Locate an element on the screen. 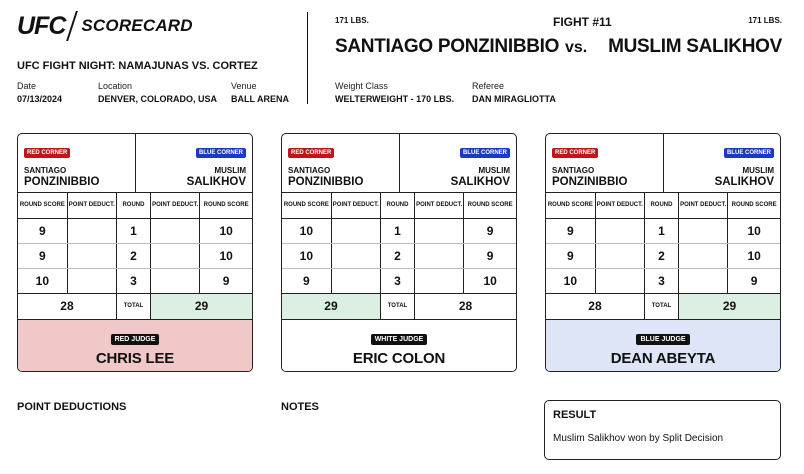  result-text: Muslim Salikhov won by Split Decision is located at coordinates (638, 438).